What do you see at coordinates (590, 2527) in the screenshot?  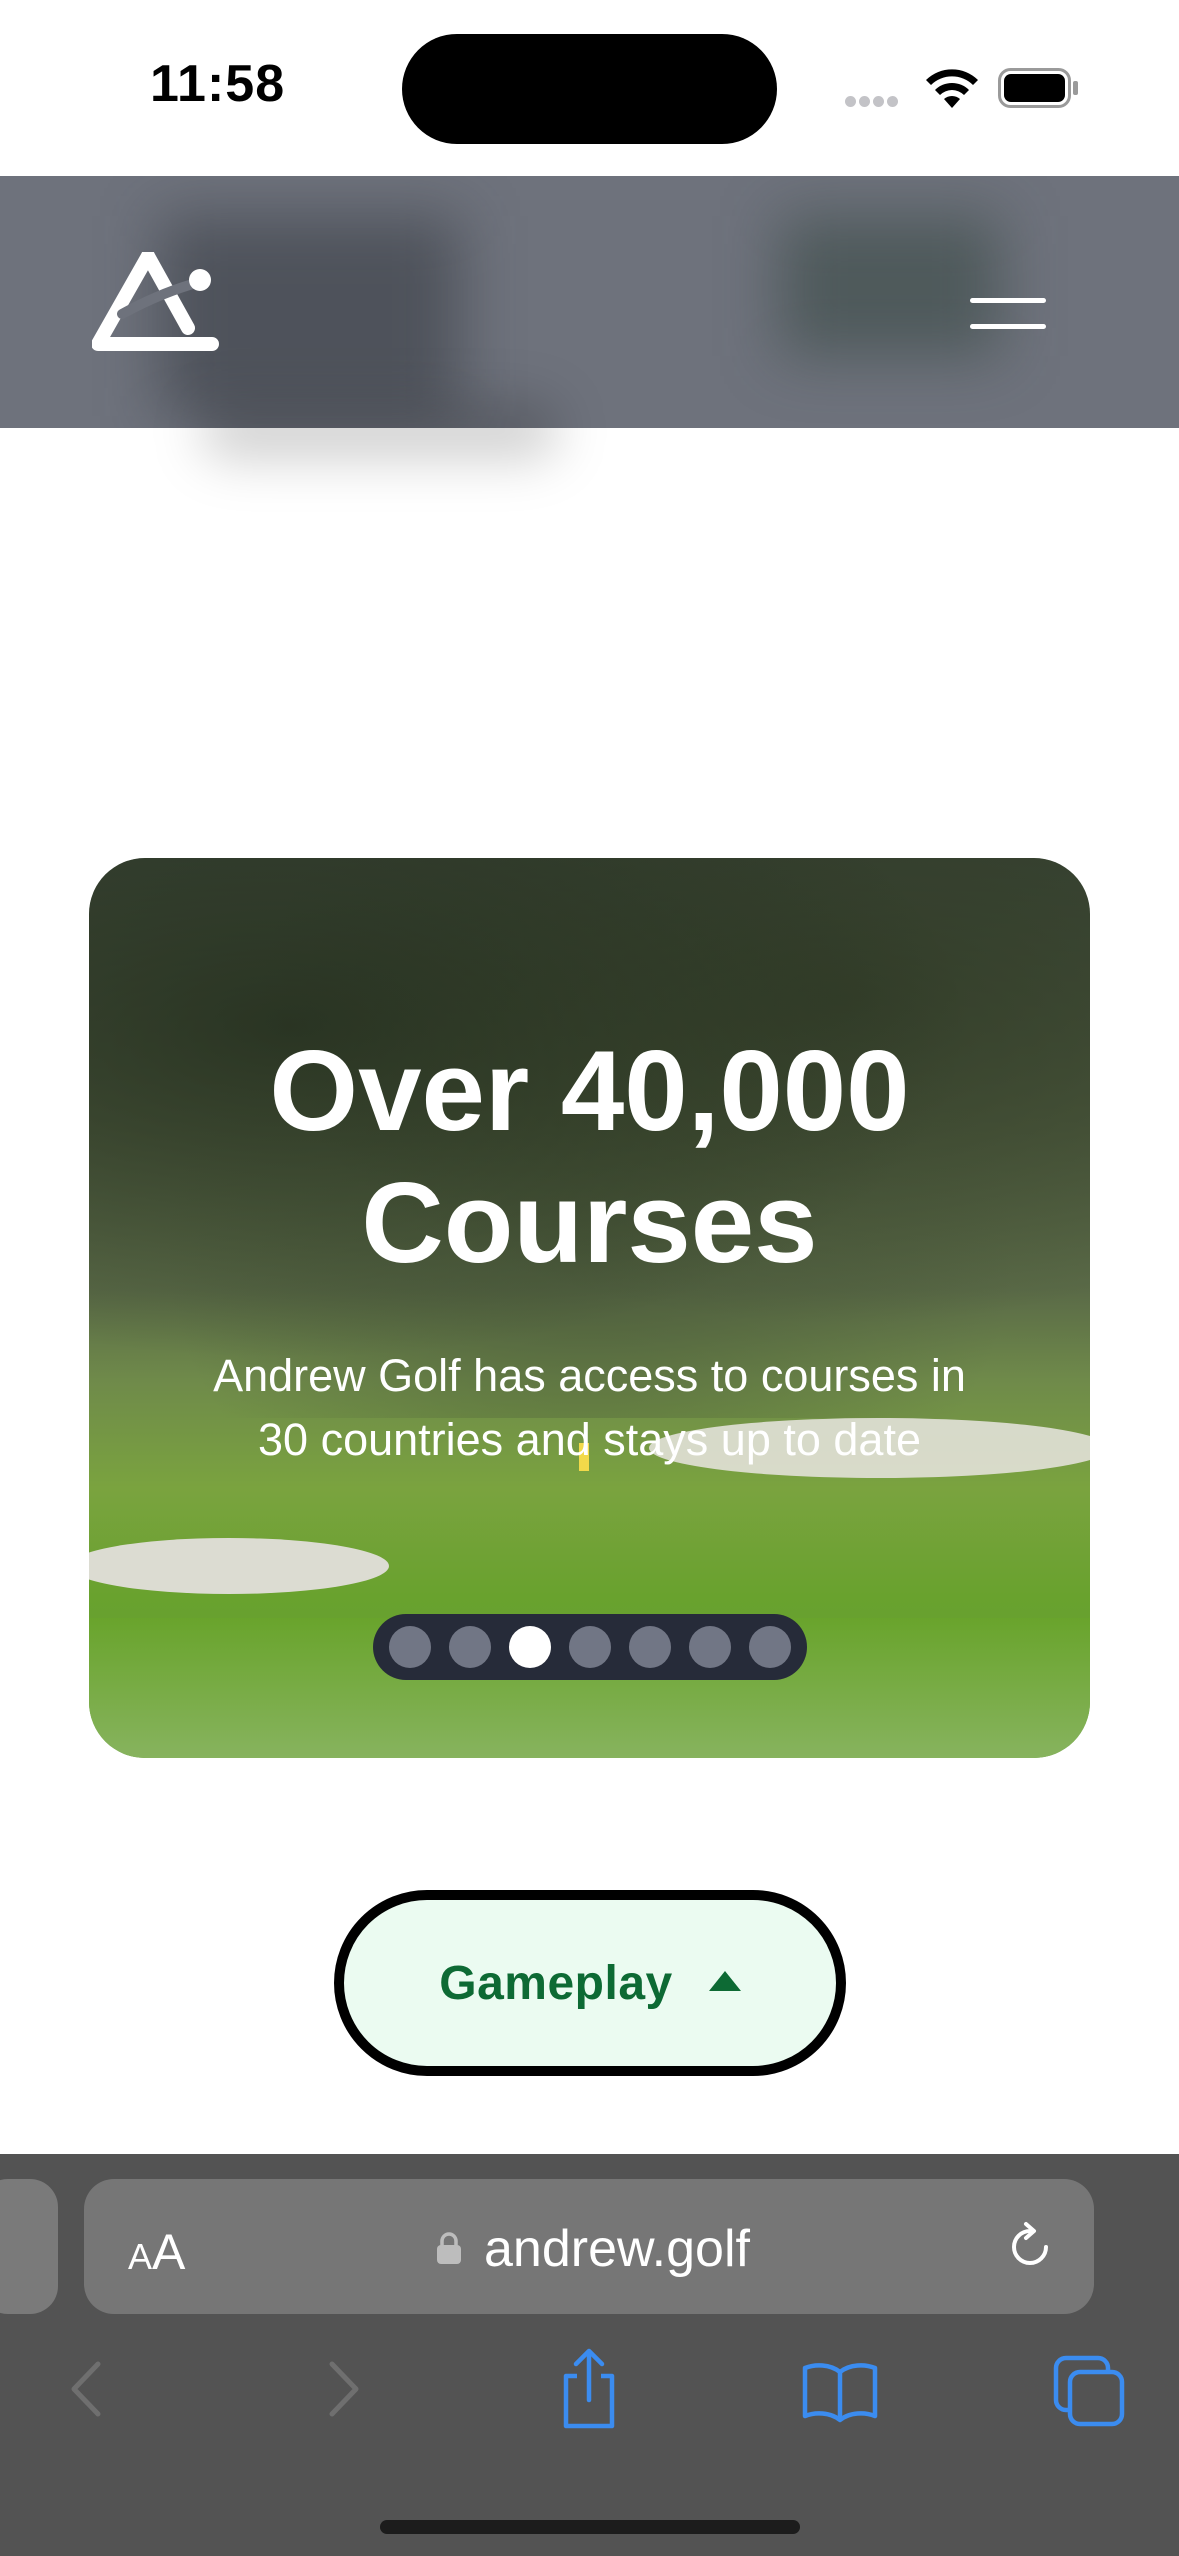 I see `home-indicator` at bounding box center [590, 2527].